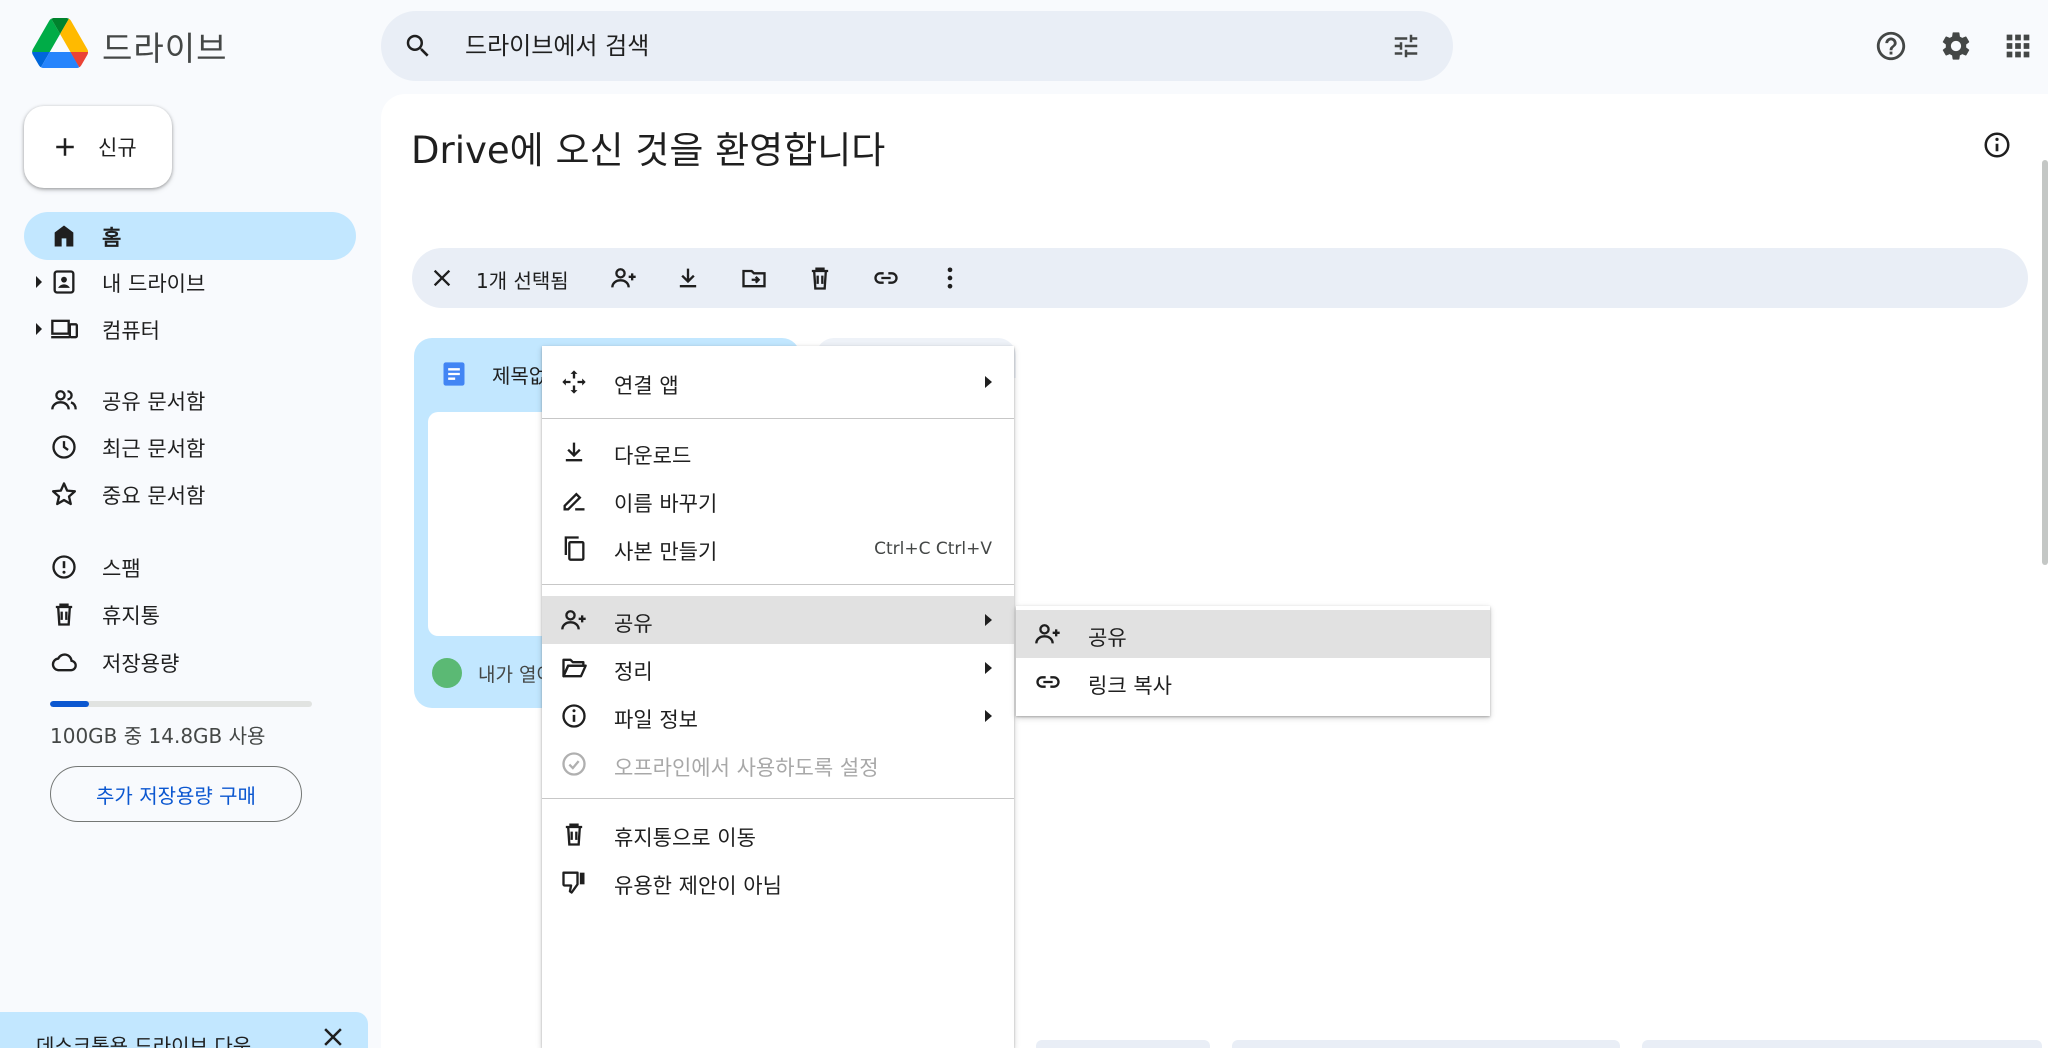 The width and height of the screenshot is (2048, 1048). What do you see at coordinates (933, 549) in the screenshot?
I see `menu-item-shortcut: Ctrl+C Ctrl+V` at bounding box center [933, 549].